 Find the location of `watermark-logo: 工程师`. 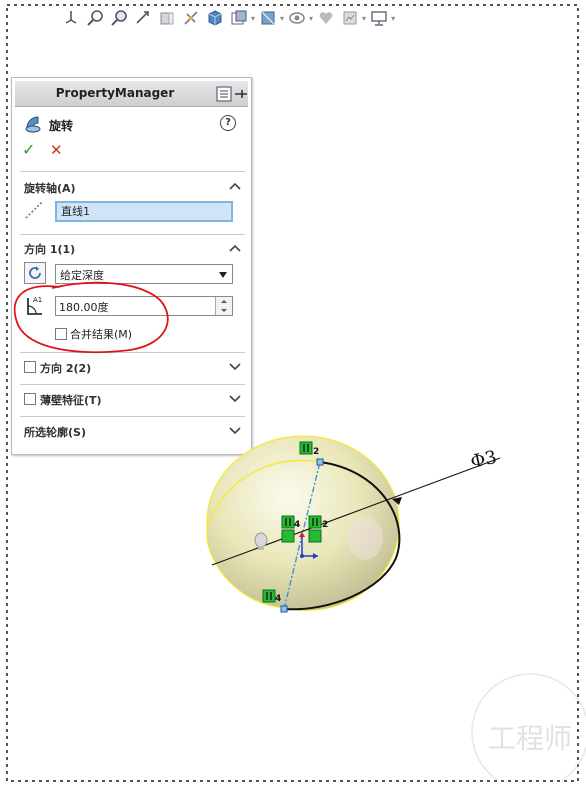

watermark-logo: 工程师 is located at coordinates (528, 726).